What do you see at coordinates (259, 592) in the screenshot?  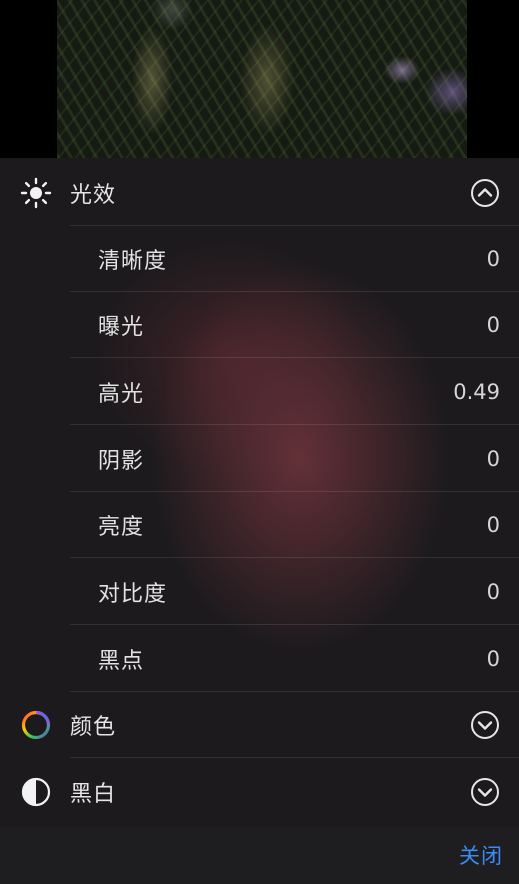 I see `adjustment-row-contrast: 对比度 0` at bounding box center [259, 592].